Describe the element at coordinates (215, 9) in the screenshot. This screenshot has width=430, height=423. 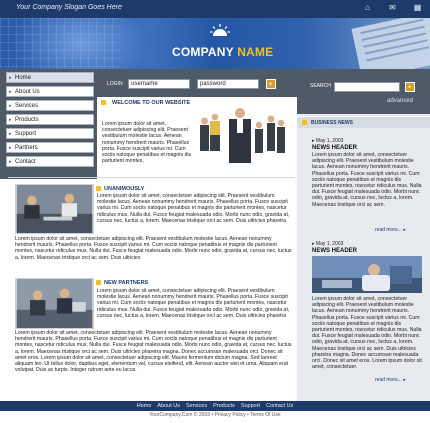
I see `top-bar: Your Company Slogan Goes Here ⌂ ✉ ▦` at that location.